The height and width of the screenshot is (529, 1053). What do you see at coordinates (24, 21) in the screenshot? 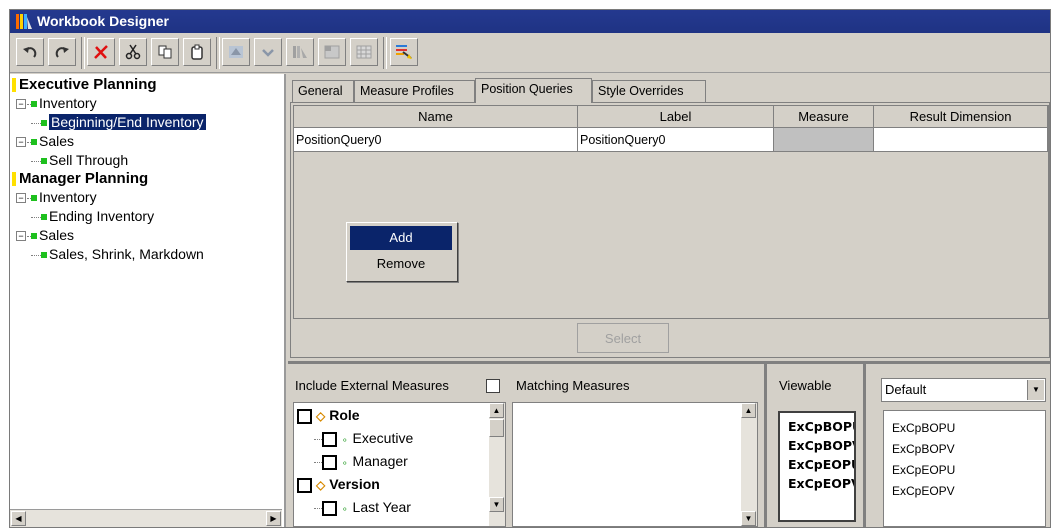
I see `app-icon` at bounding box center [24, 21].